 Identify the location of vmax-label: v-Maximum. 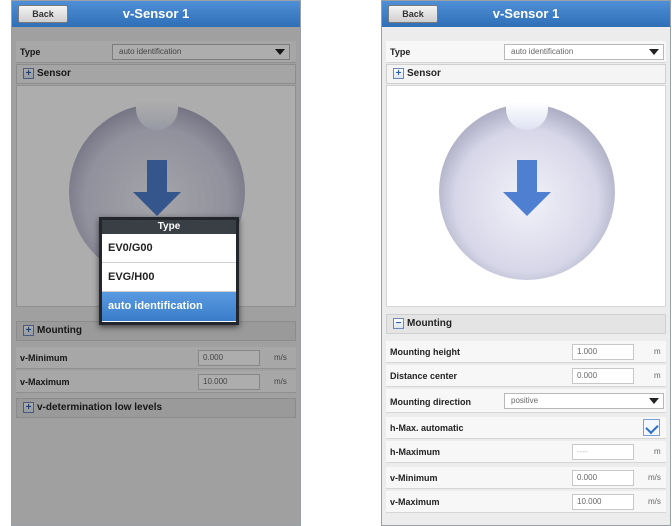
(415, 502).